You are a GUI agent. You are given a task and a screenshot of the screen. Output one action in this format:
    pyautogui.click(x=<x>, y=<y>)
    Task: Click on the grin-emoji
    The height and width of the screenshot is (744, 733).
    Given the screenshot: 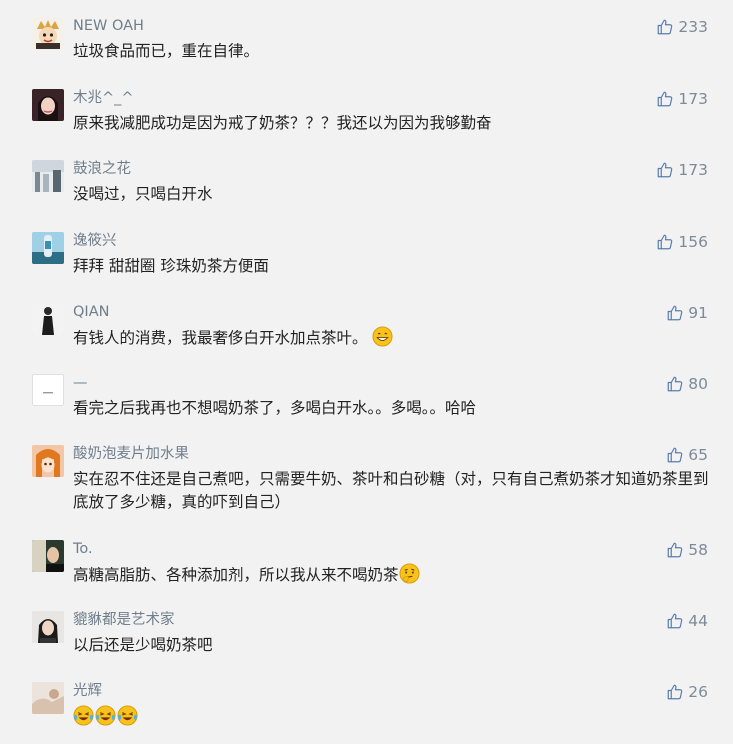 What is the action you would take?
    pyautogui.click(x=382, y=336)
    